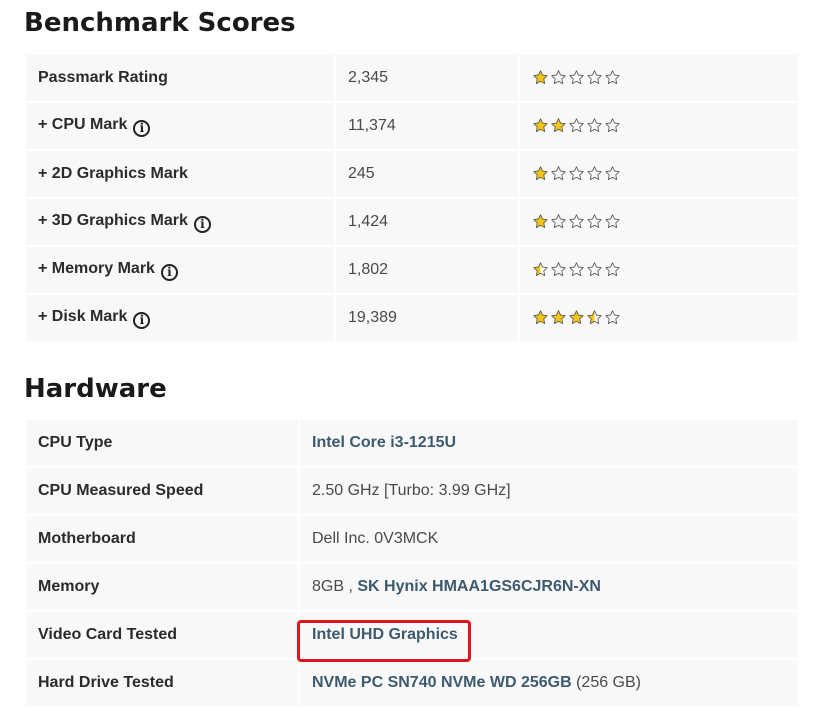  Describe the element at coordinates (479, 586) in the screenshot. I see `hardware-link: SK Hynix HMAA1GS6CJR6N-XN` at that location.